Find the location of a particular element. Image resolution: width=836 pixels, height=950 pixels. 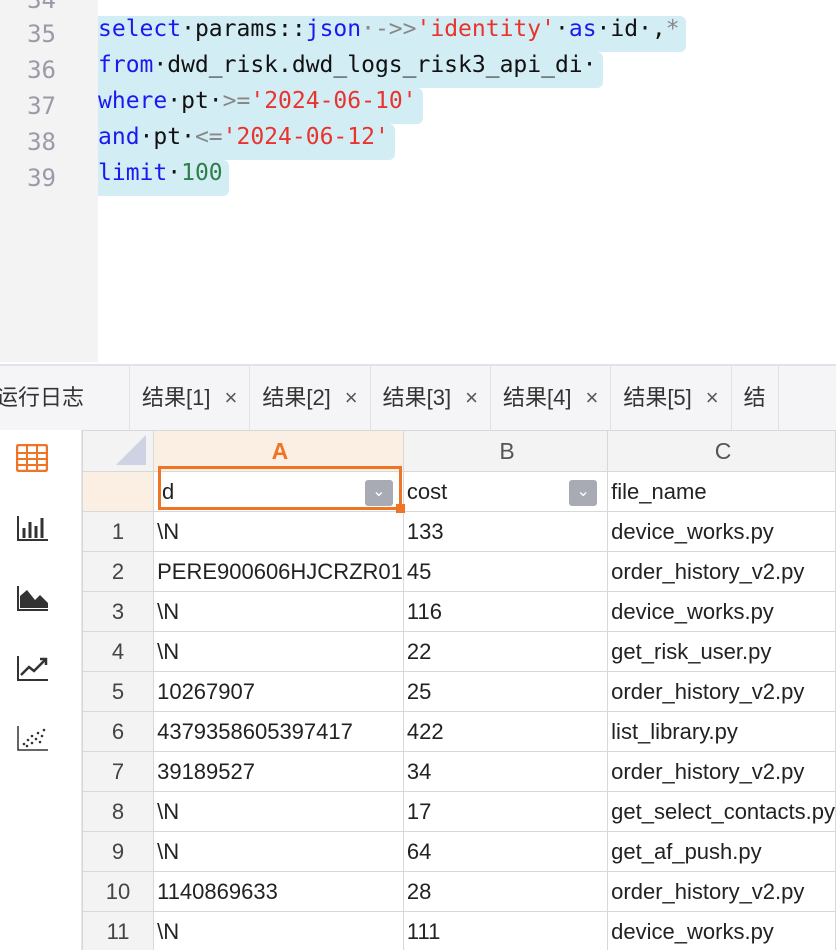

area-chart-icon is located at coordinates (34, 602).